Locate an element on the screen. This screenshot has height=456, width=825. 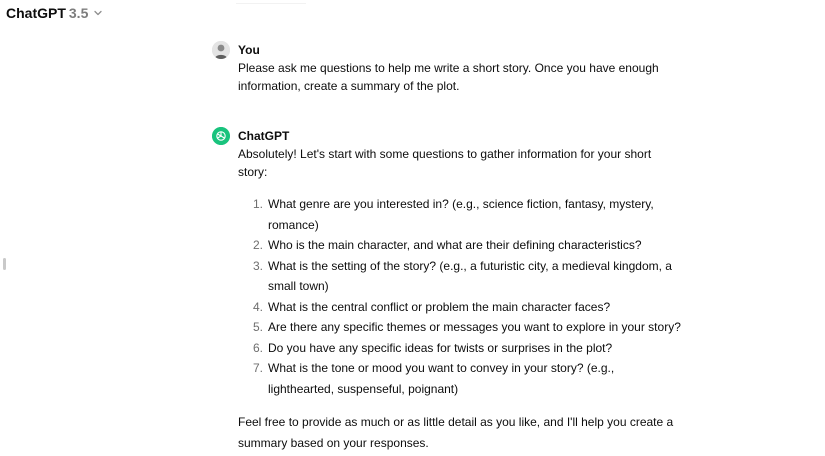
chevron-down-icon is located at coordinates (98, 13).